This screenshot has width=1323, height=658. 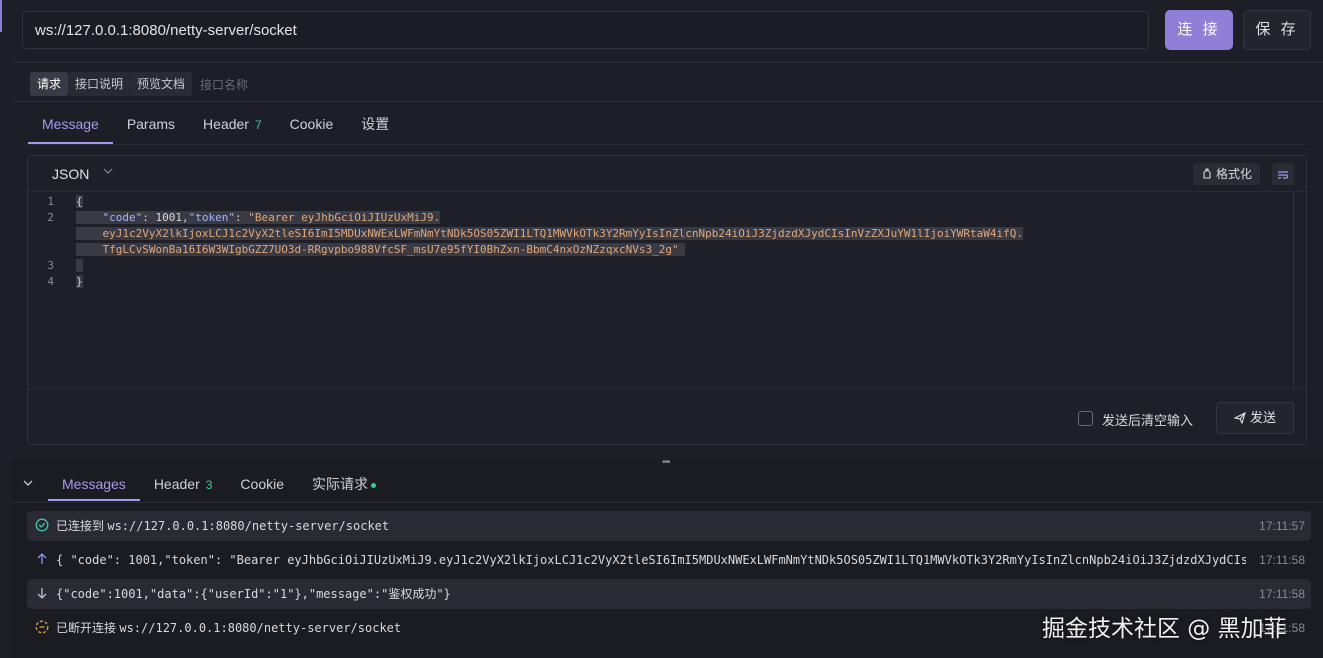 I want to click on send-icon, so click(x=1239, y=420).